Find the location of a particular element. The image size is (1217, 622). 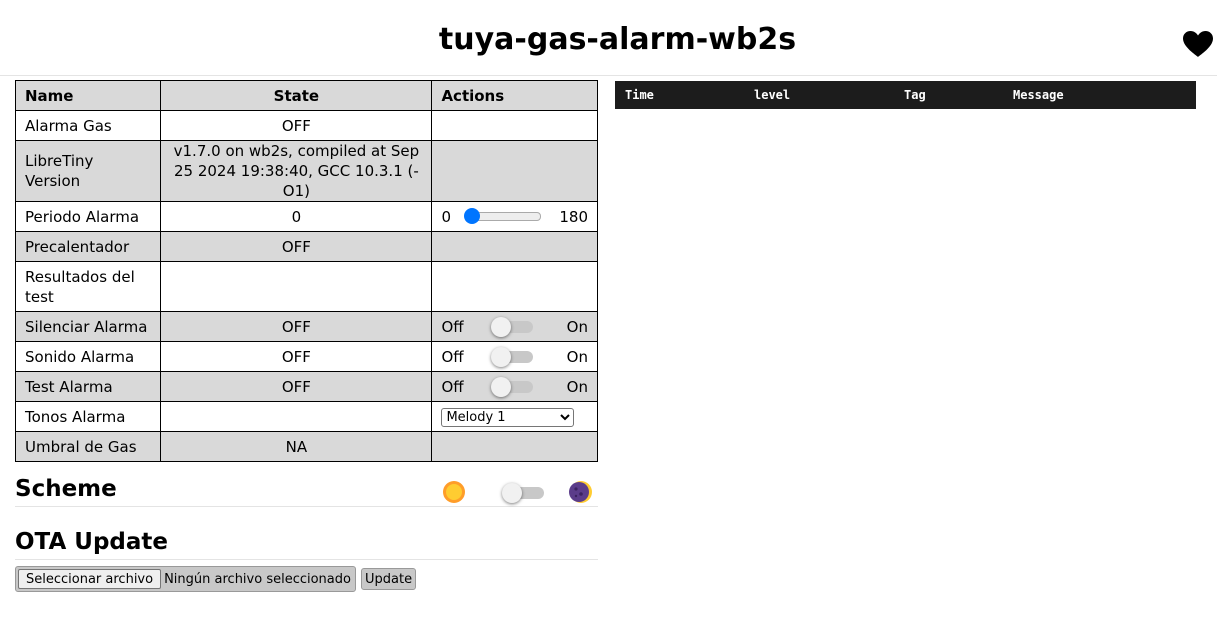

table-header-row: Name State Actions is located at coordinates (306, 95).